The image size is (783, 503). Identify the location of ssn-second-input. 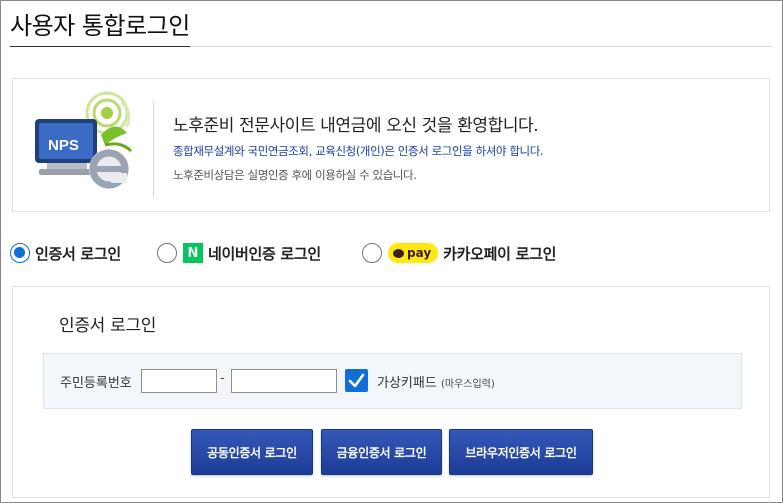
(284, 381).